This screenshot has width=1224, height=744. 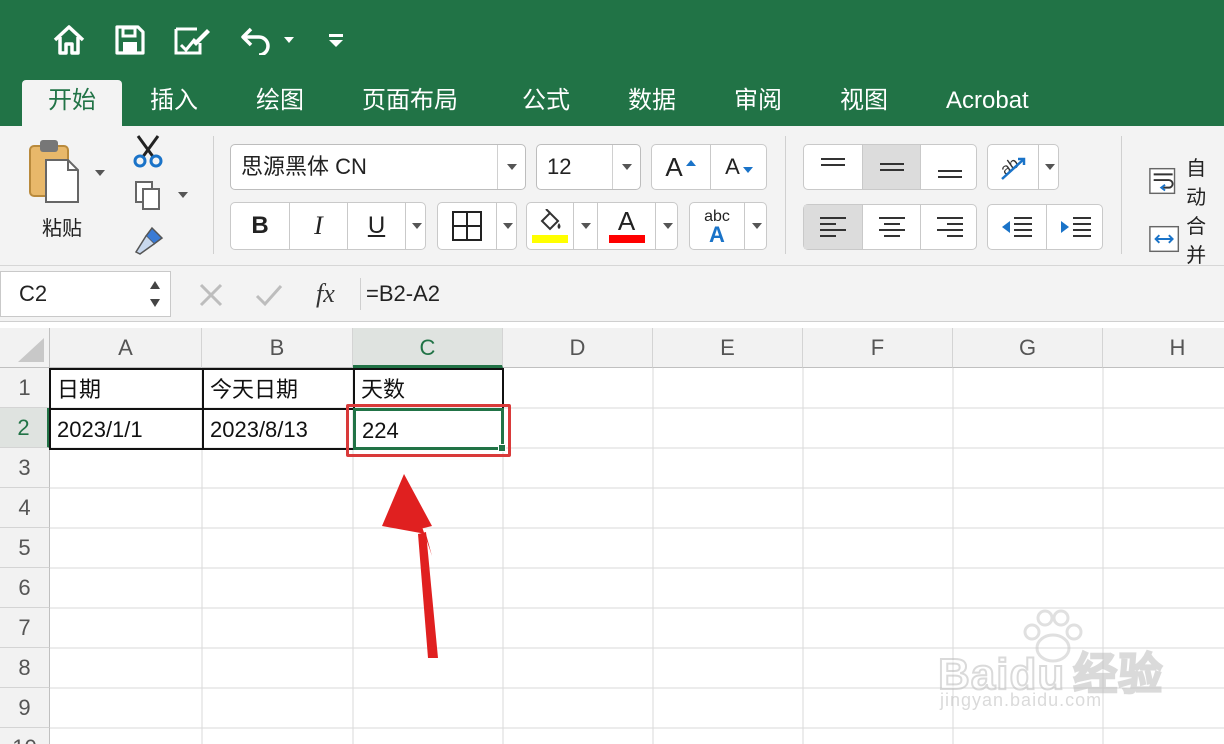 What do you see at coordinates (25, 348) in the screenshot?
I see `select-all-button` at bounding box center [25, 348].